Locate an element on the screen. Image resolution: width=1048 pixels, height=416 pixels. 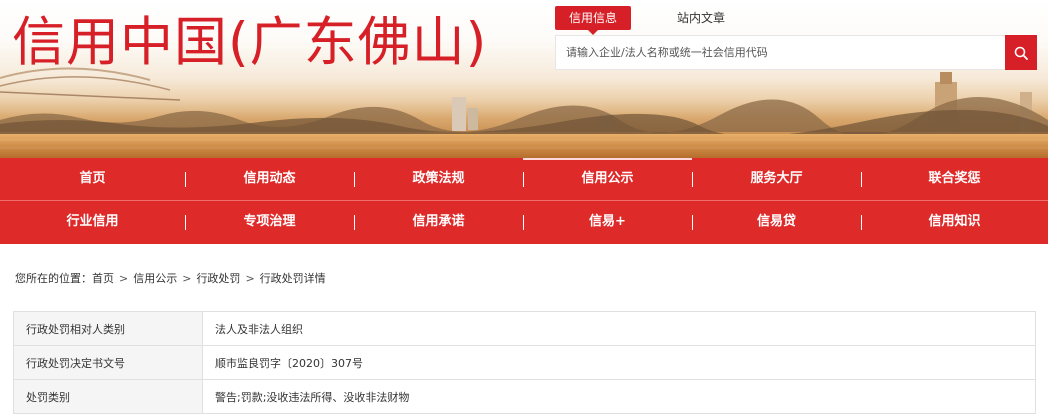
search-icon is located at coordinates (1021, 53).